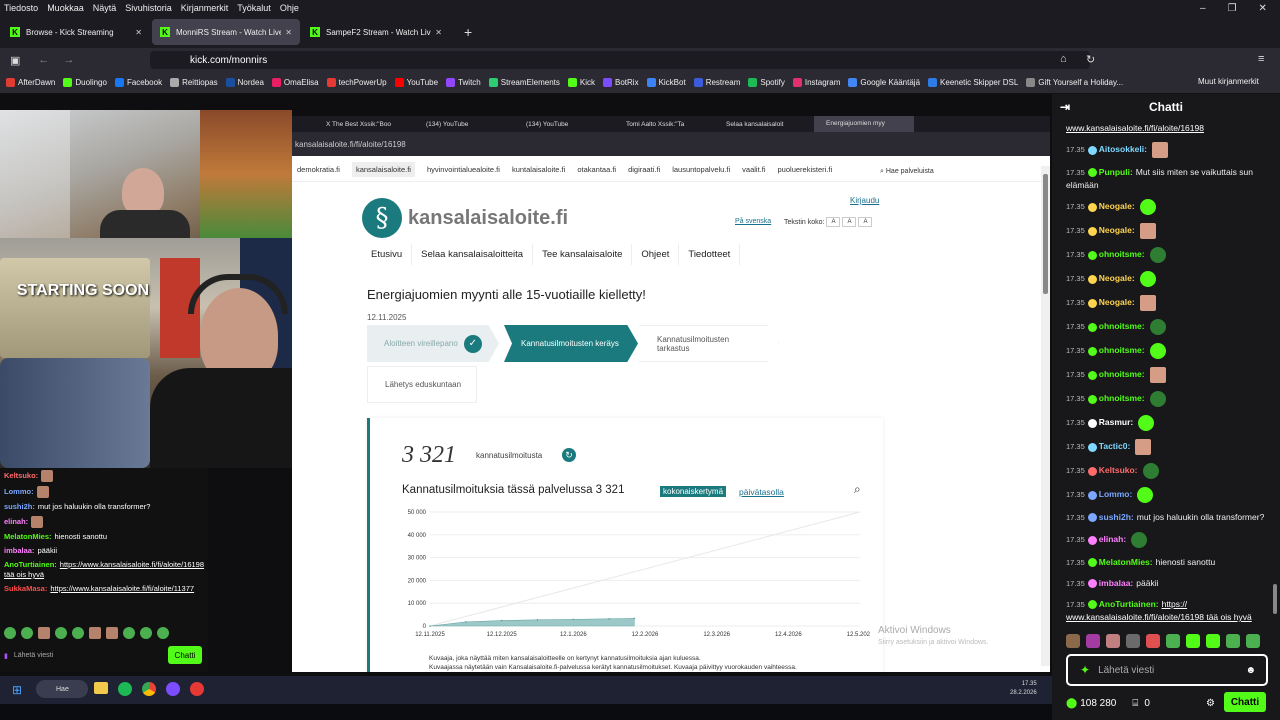 This screenshot has height=720, width=1280. I want to click on close-icon: ✕, so click(1263, 8).